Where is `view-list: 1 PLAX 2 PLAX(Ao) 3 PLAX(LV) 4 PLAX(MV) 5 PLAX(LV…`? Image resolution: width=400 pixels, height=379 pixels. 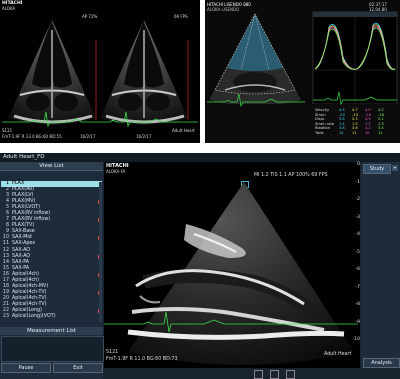
view-list: 1 PLAX 2 PLAX(Ao) 3 PLAX(LV) 4 PLAX(MV) 5 PLAX(LV… is located at coordinates (51, 250).